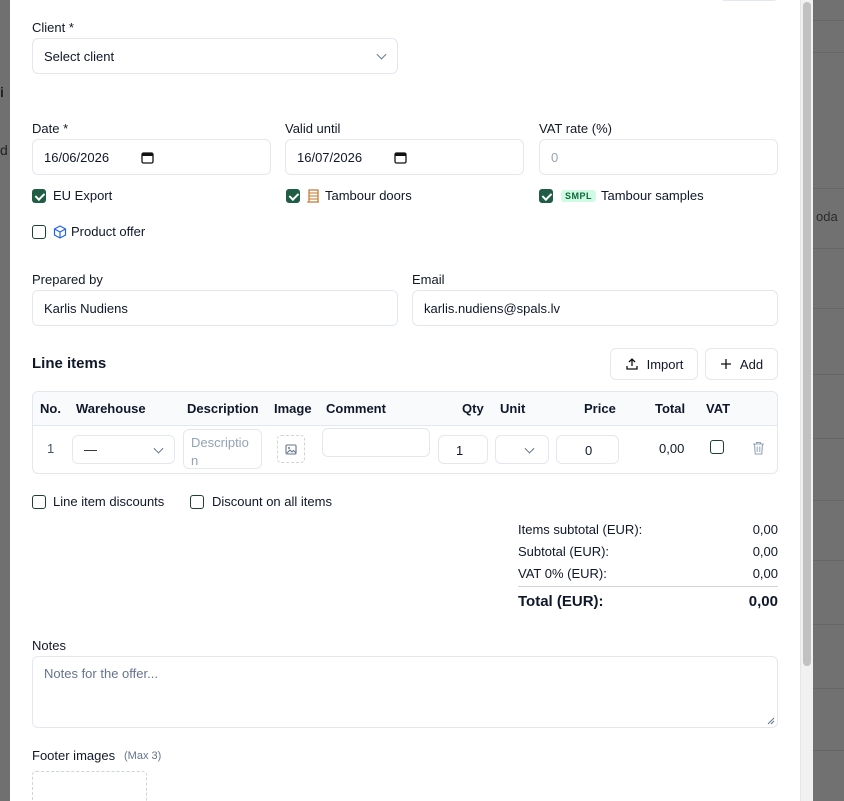 This screenshot has width=844, height=801. I want to click on prepared-by-value: Karlis Nudiens, so click(86, 308).